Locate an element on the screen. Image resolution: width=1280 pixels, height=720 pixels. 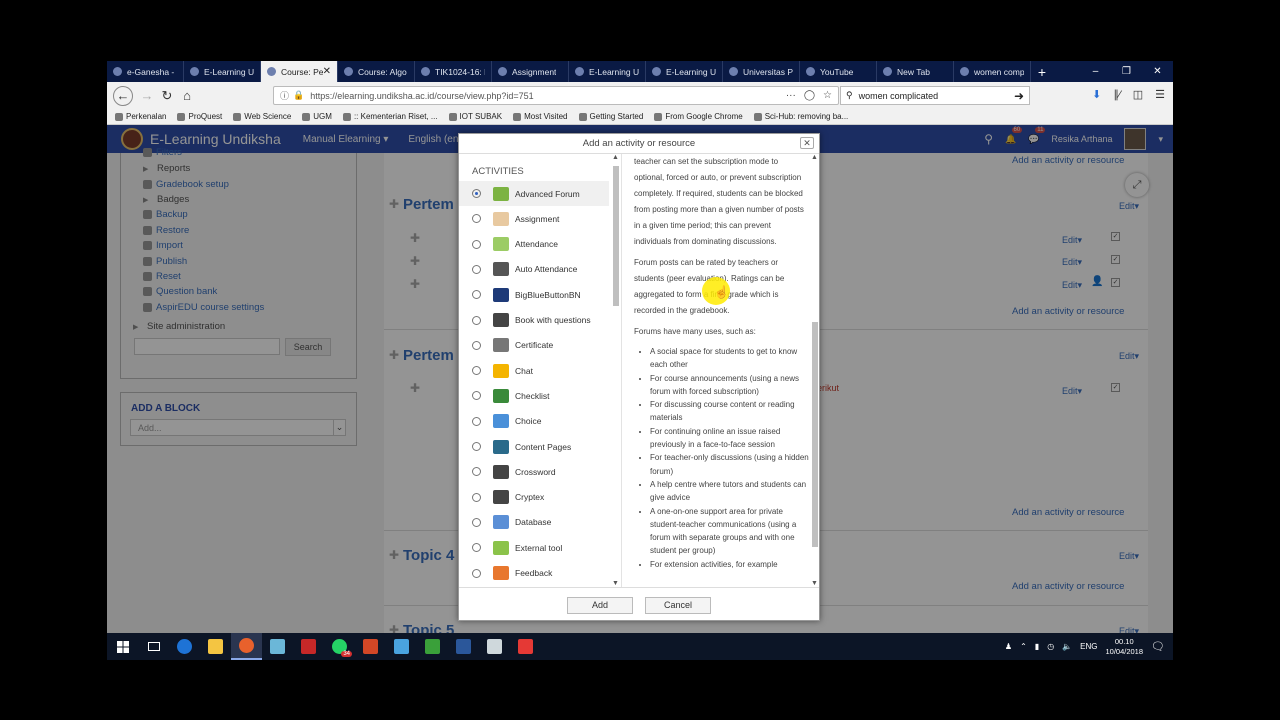
volume-icon: 🔈 is located at coordinates (1067, 646).